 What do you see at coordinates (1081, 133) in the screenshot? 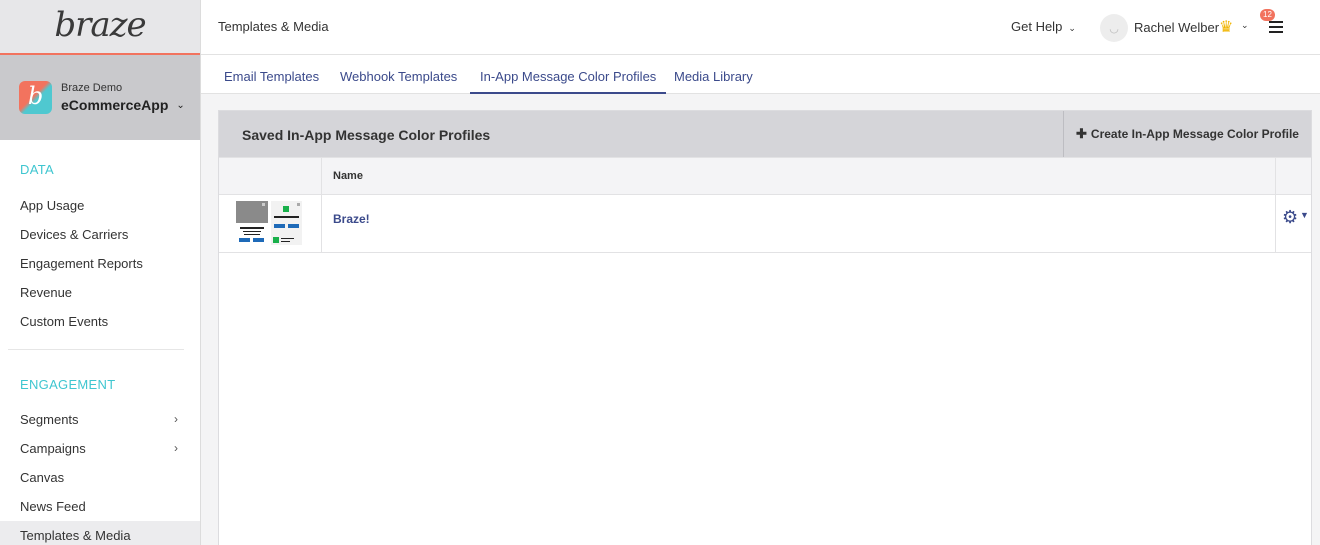
I see `plus-icon: ✚` at bounding box center [1081, 133].